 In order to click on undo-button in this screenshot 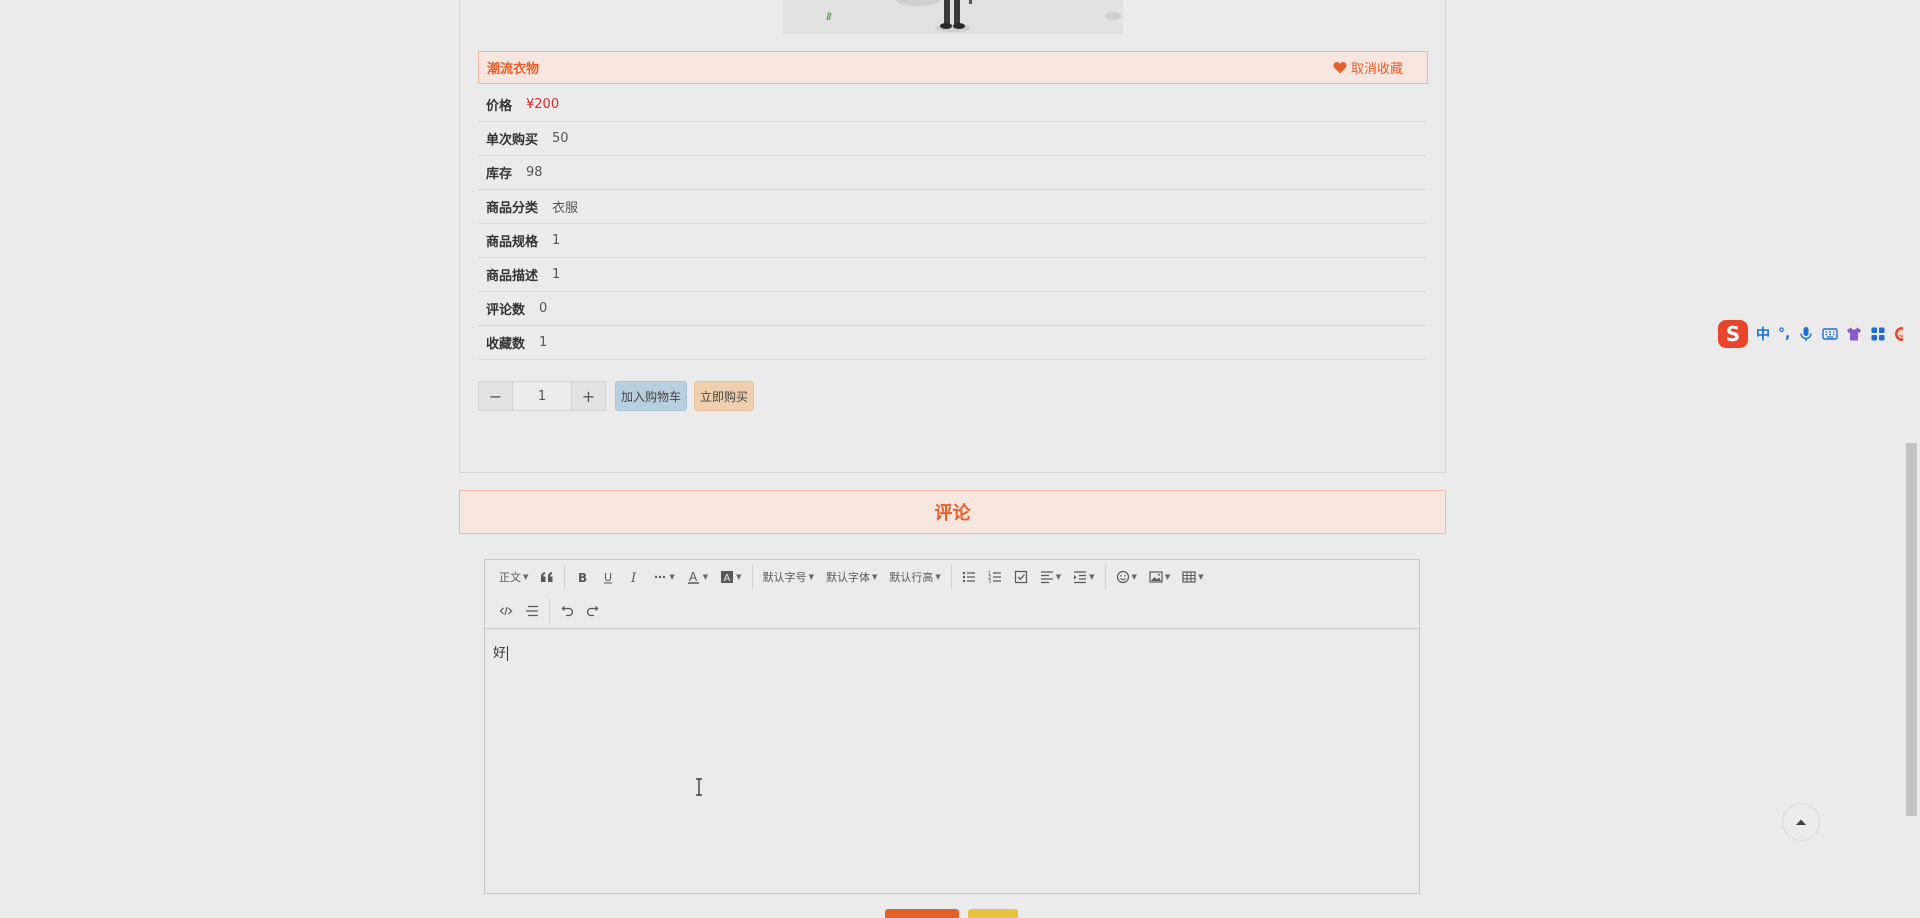, I will do `click(567, 611)`.